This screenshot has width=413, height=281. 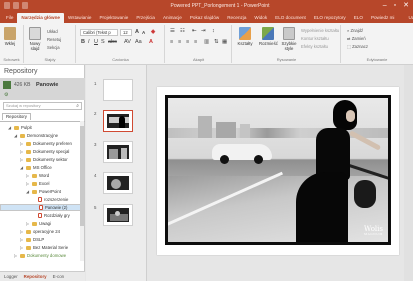 What do you see at coordinates (195, 42) in the screenshot?
I see `justify-icon: ≡` at bounding box center [195, 42].